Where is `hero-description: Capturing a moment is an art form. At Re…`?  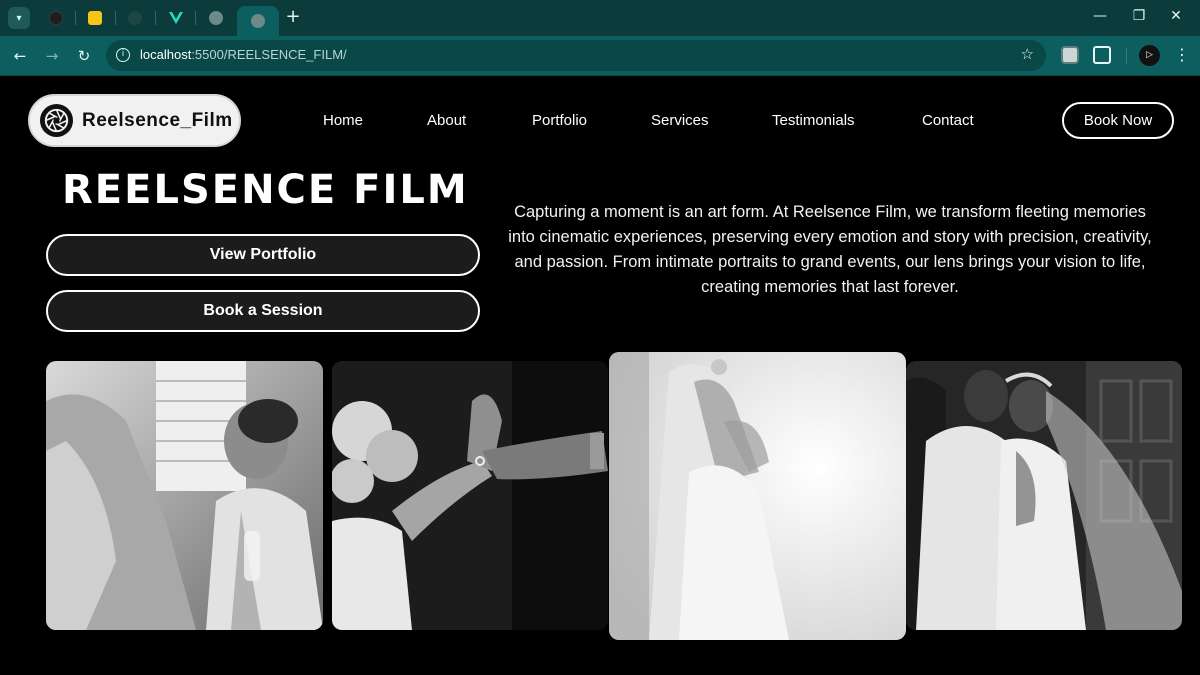 hero-description: Capturing a moment is an art form. At Re… is located at coordinates (830, 249).